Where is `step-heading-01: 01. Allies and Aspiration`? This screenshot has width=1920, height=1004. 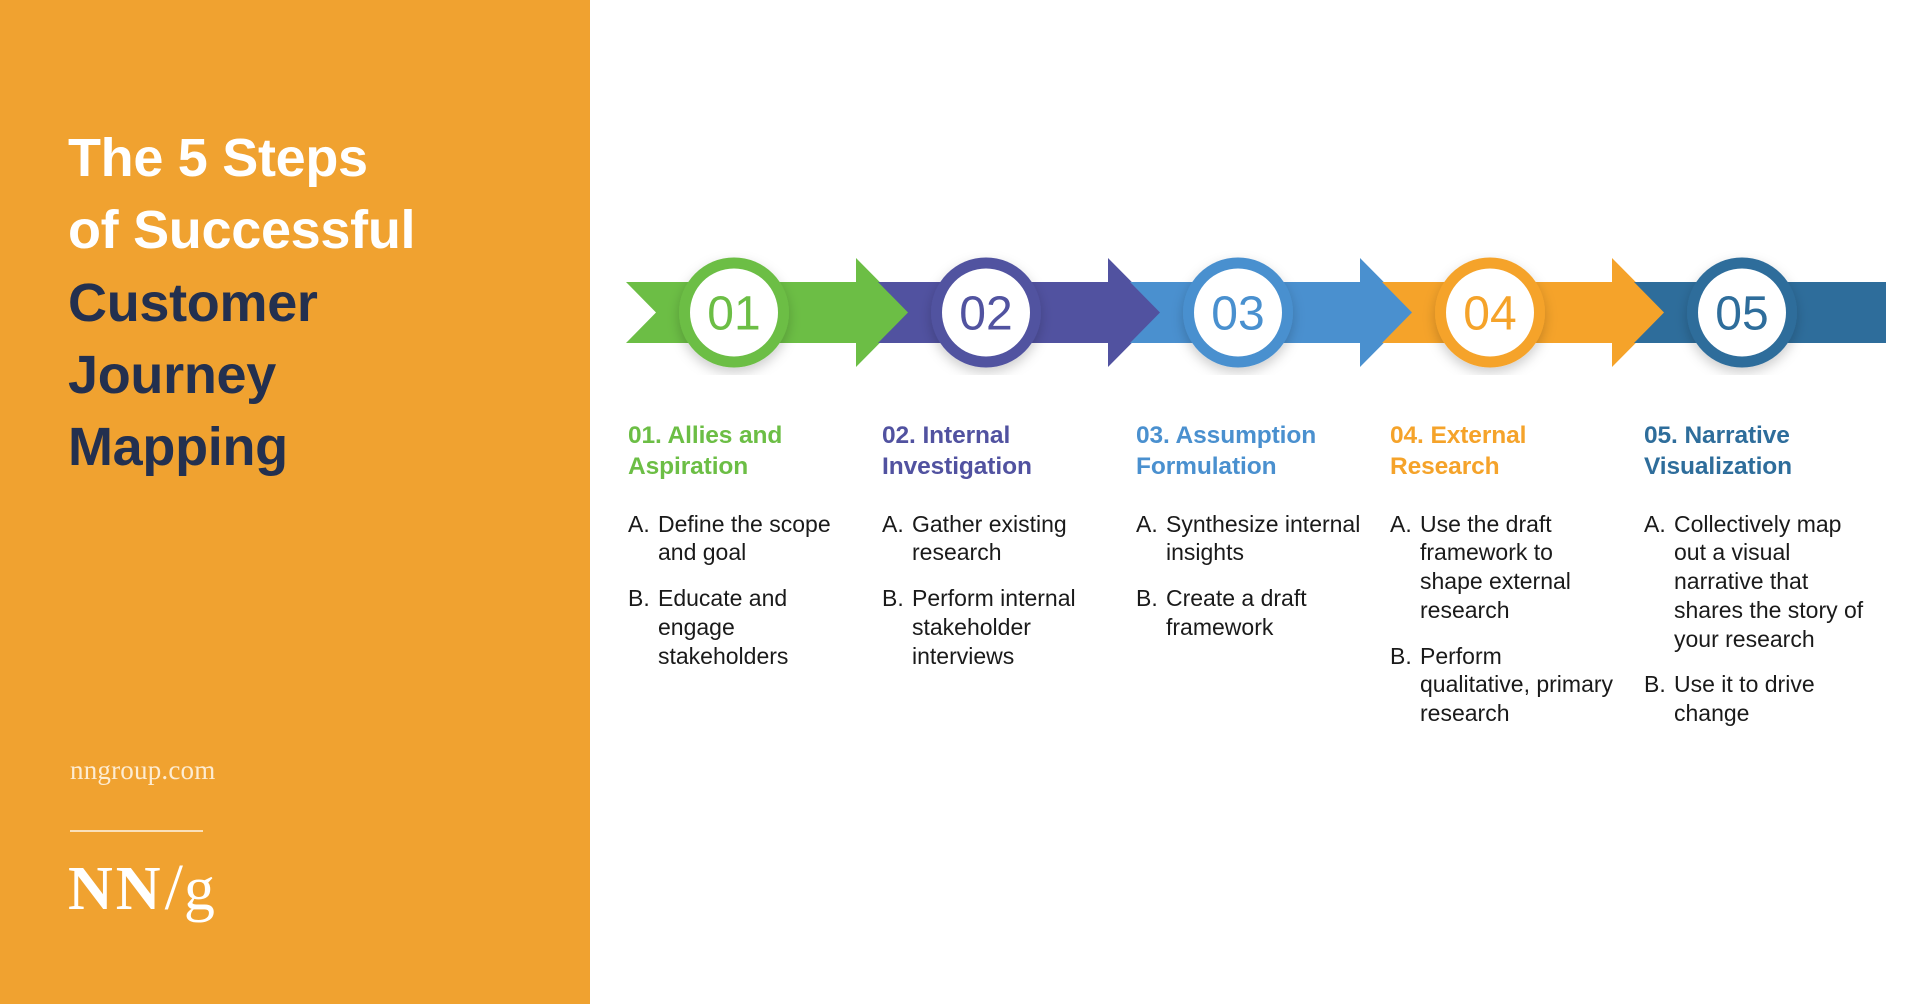
step-heading-01: 01. Allies and Aspiration is located at coordinates (705, 451).